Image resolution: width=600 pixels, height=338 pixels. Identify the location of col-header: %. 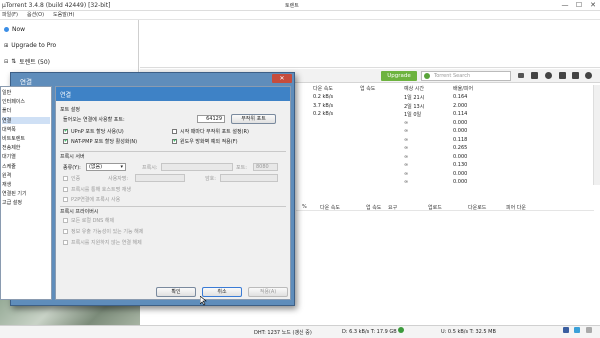
(304, 207).